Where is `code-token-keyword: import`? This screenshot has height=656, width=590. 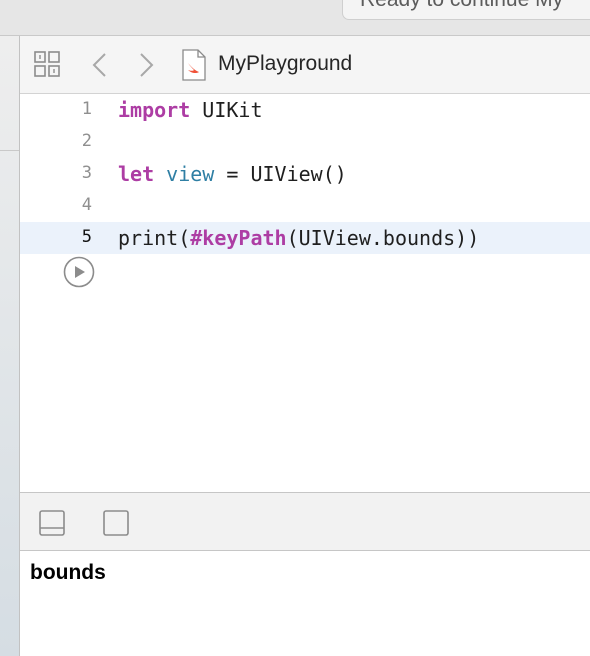 code-token-keyword: import is located at coordinates (154, 110).